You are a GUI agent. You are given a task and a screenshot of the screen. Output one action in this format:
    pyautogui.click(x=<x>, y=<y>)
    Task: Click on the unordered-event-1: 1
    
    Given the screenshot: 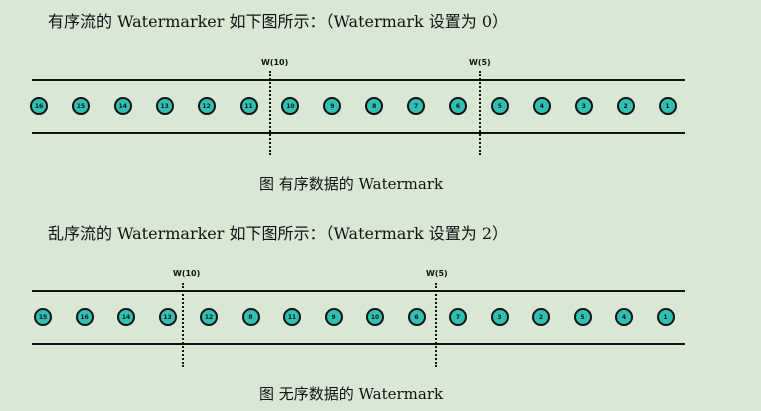 What is the action you would take?
    pyautogui.click(x=665, y=317)
    